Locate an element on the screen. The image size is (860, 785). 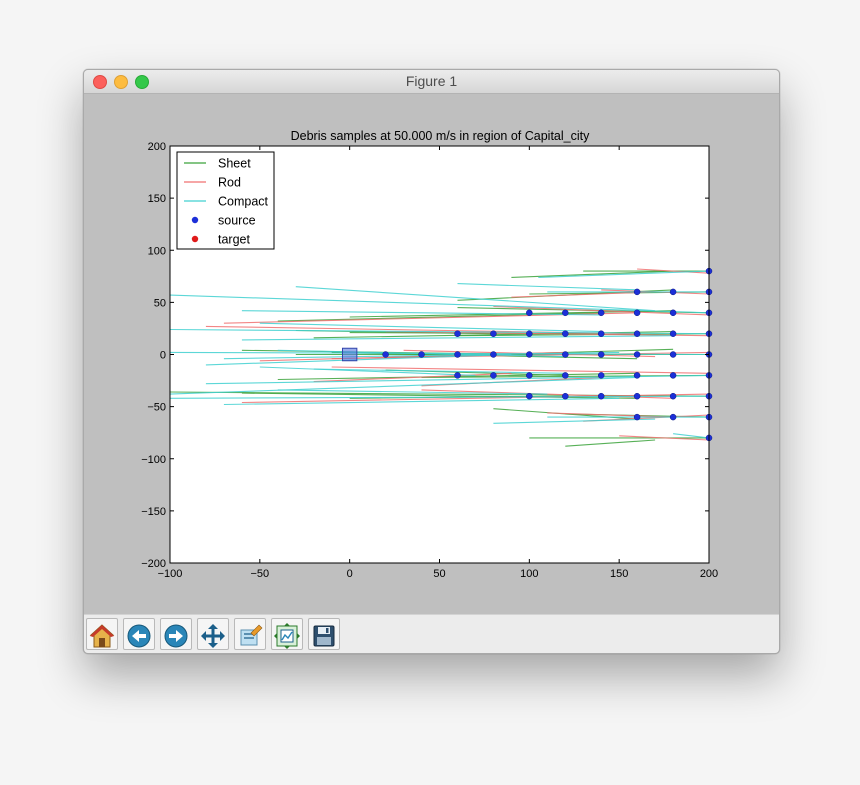
x-tick-label: 50 is located at coordinates (439, 574).